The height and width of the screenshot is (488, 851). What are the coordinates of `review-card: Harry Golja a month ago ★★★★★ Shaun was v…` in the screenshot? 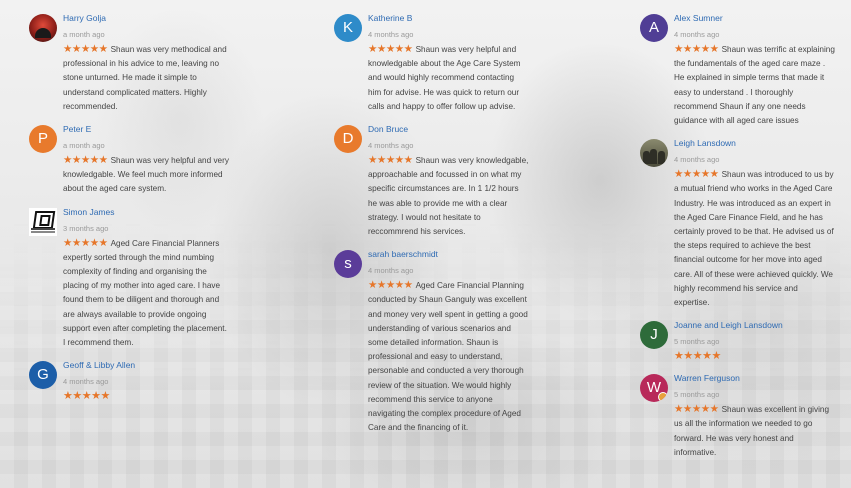 It's located at (129, 63).